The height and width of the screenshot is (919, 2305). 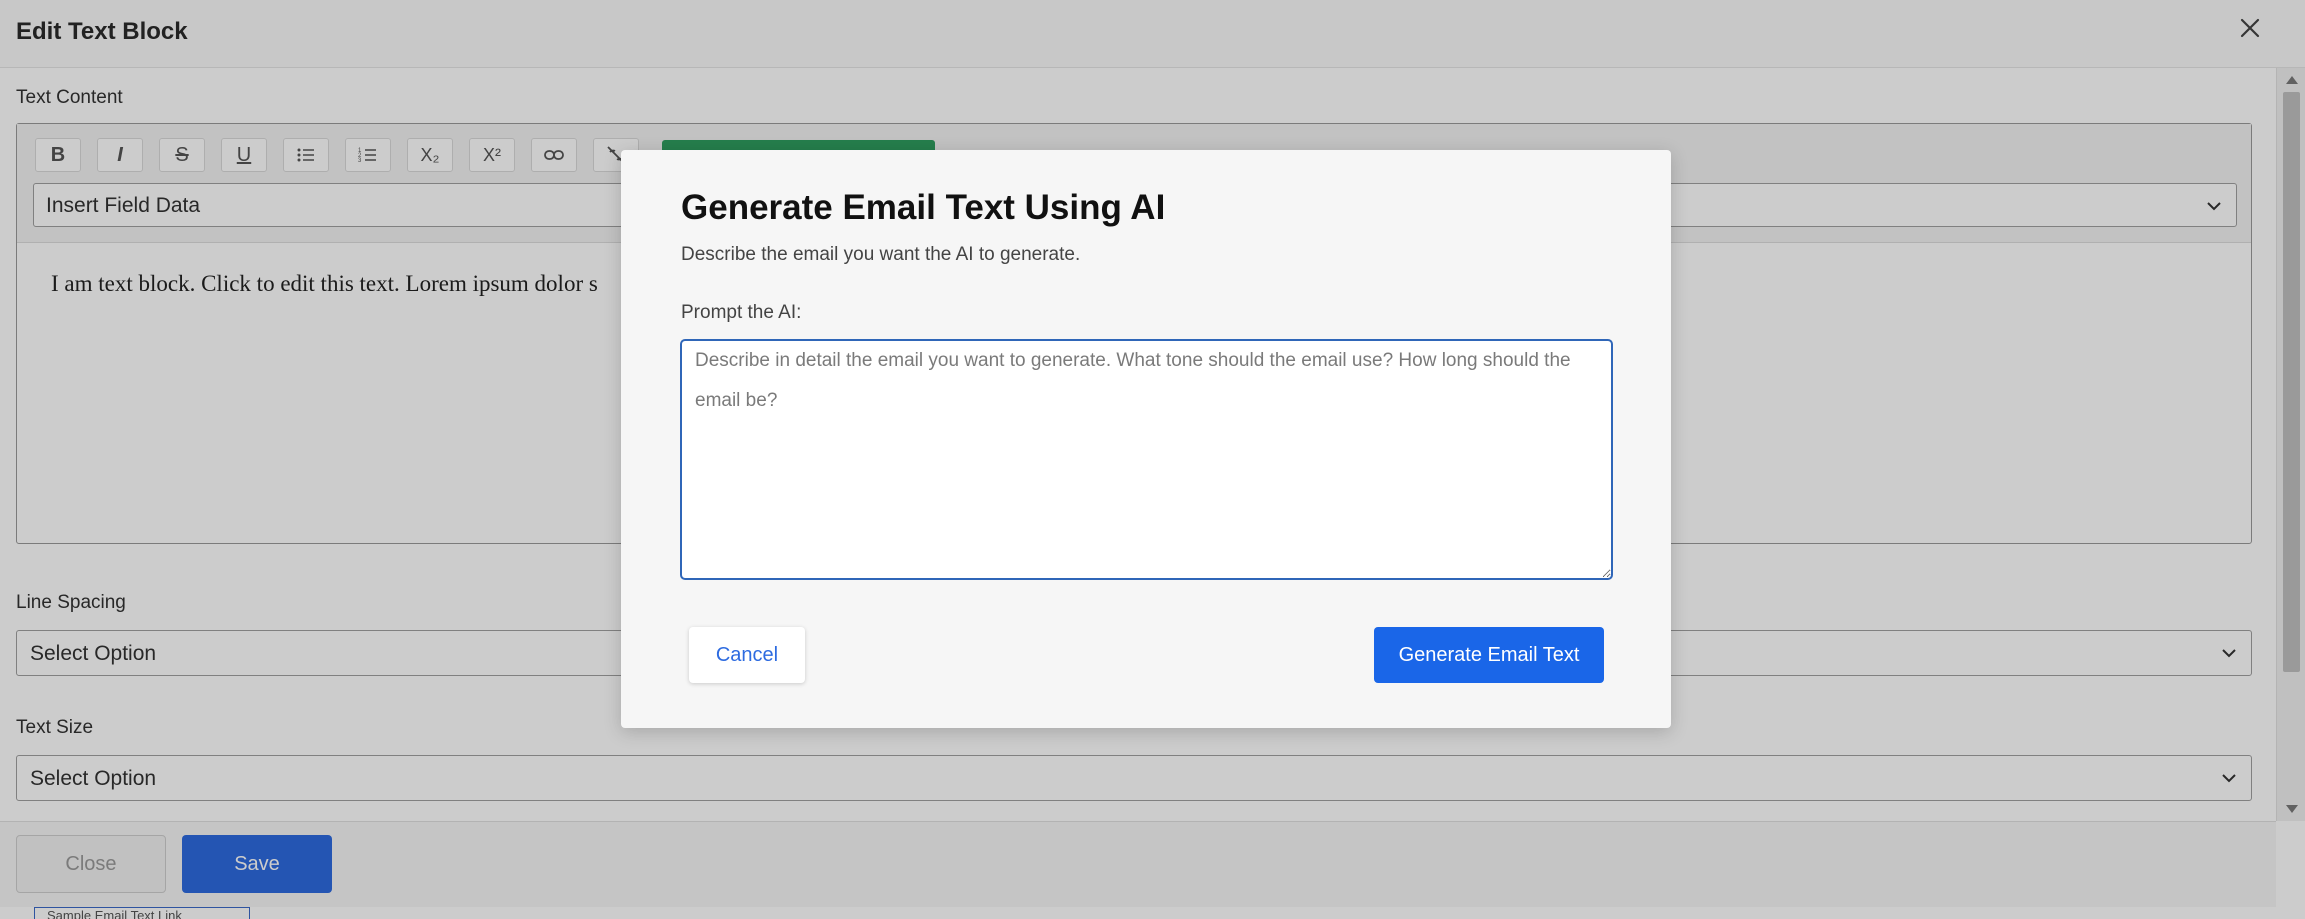 I want to click on prompt-textarea, so click(x=1146, y=459).